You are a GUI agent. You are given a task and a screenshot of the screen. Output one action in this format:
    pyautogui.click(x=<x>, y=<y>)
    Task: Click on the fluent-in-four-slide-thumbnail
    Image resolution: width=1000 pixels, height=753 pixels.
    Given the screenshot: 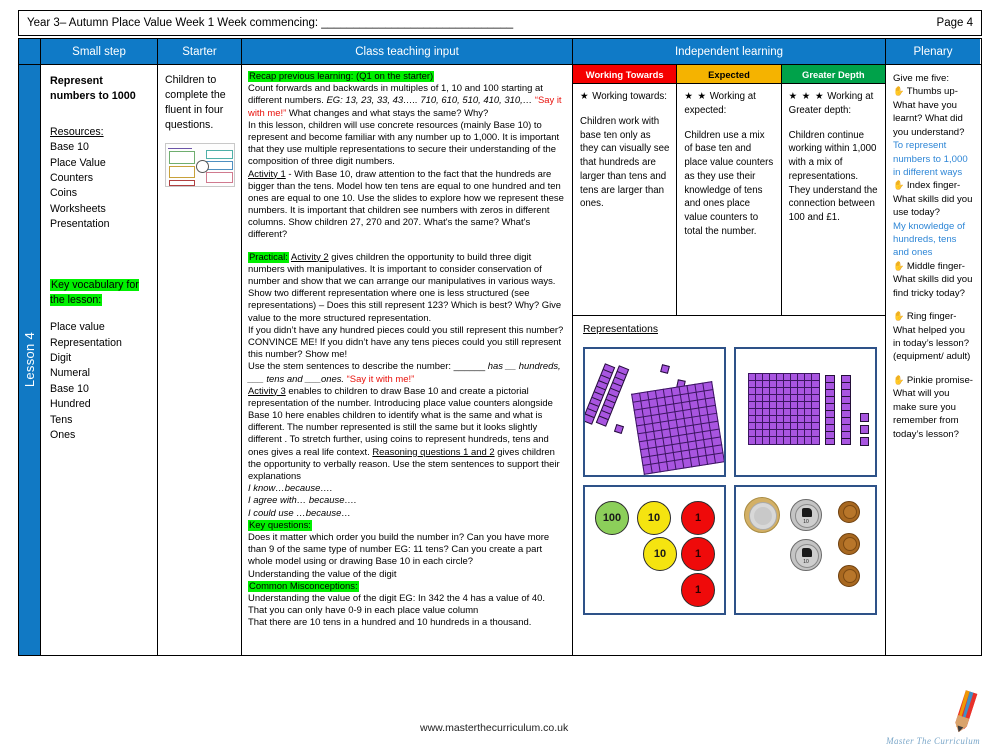 What is the action you would take?
    pyautogui.click(x=200, y=165)
    